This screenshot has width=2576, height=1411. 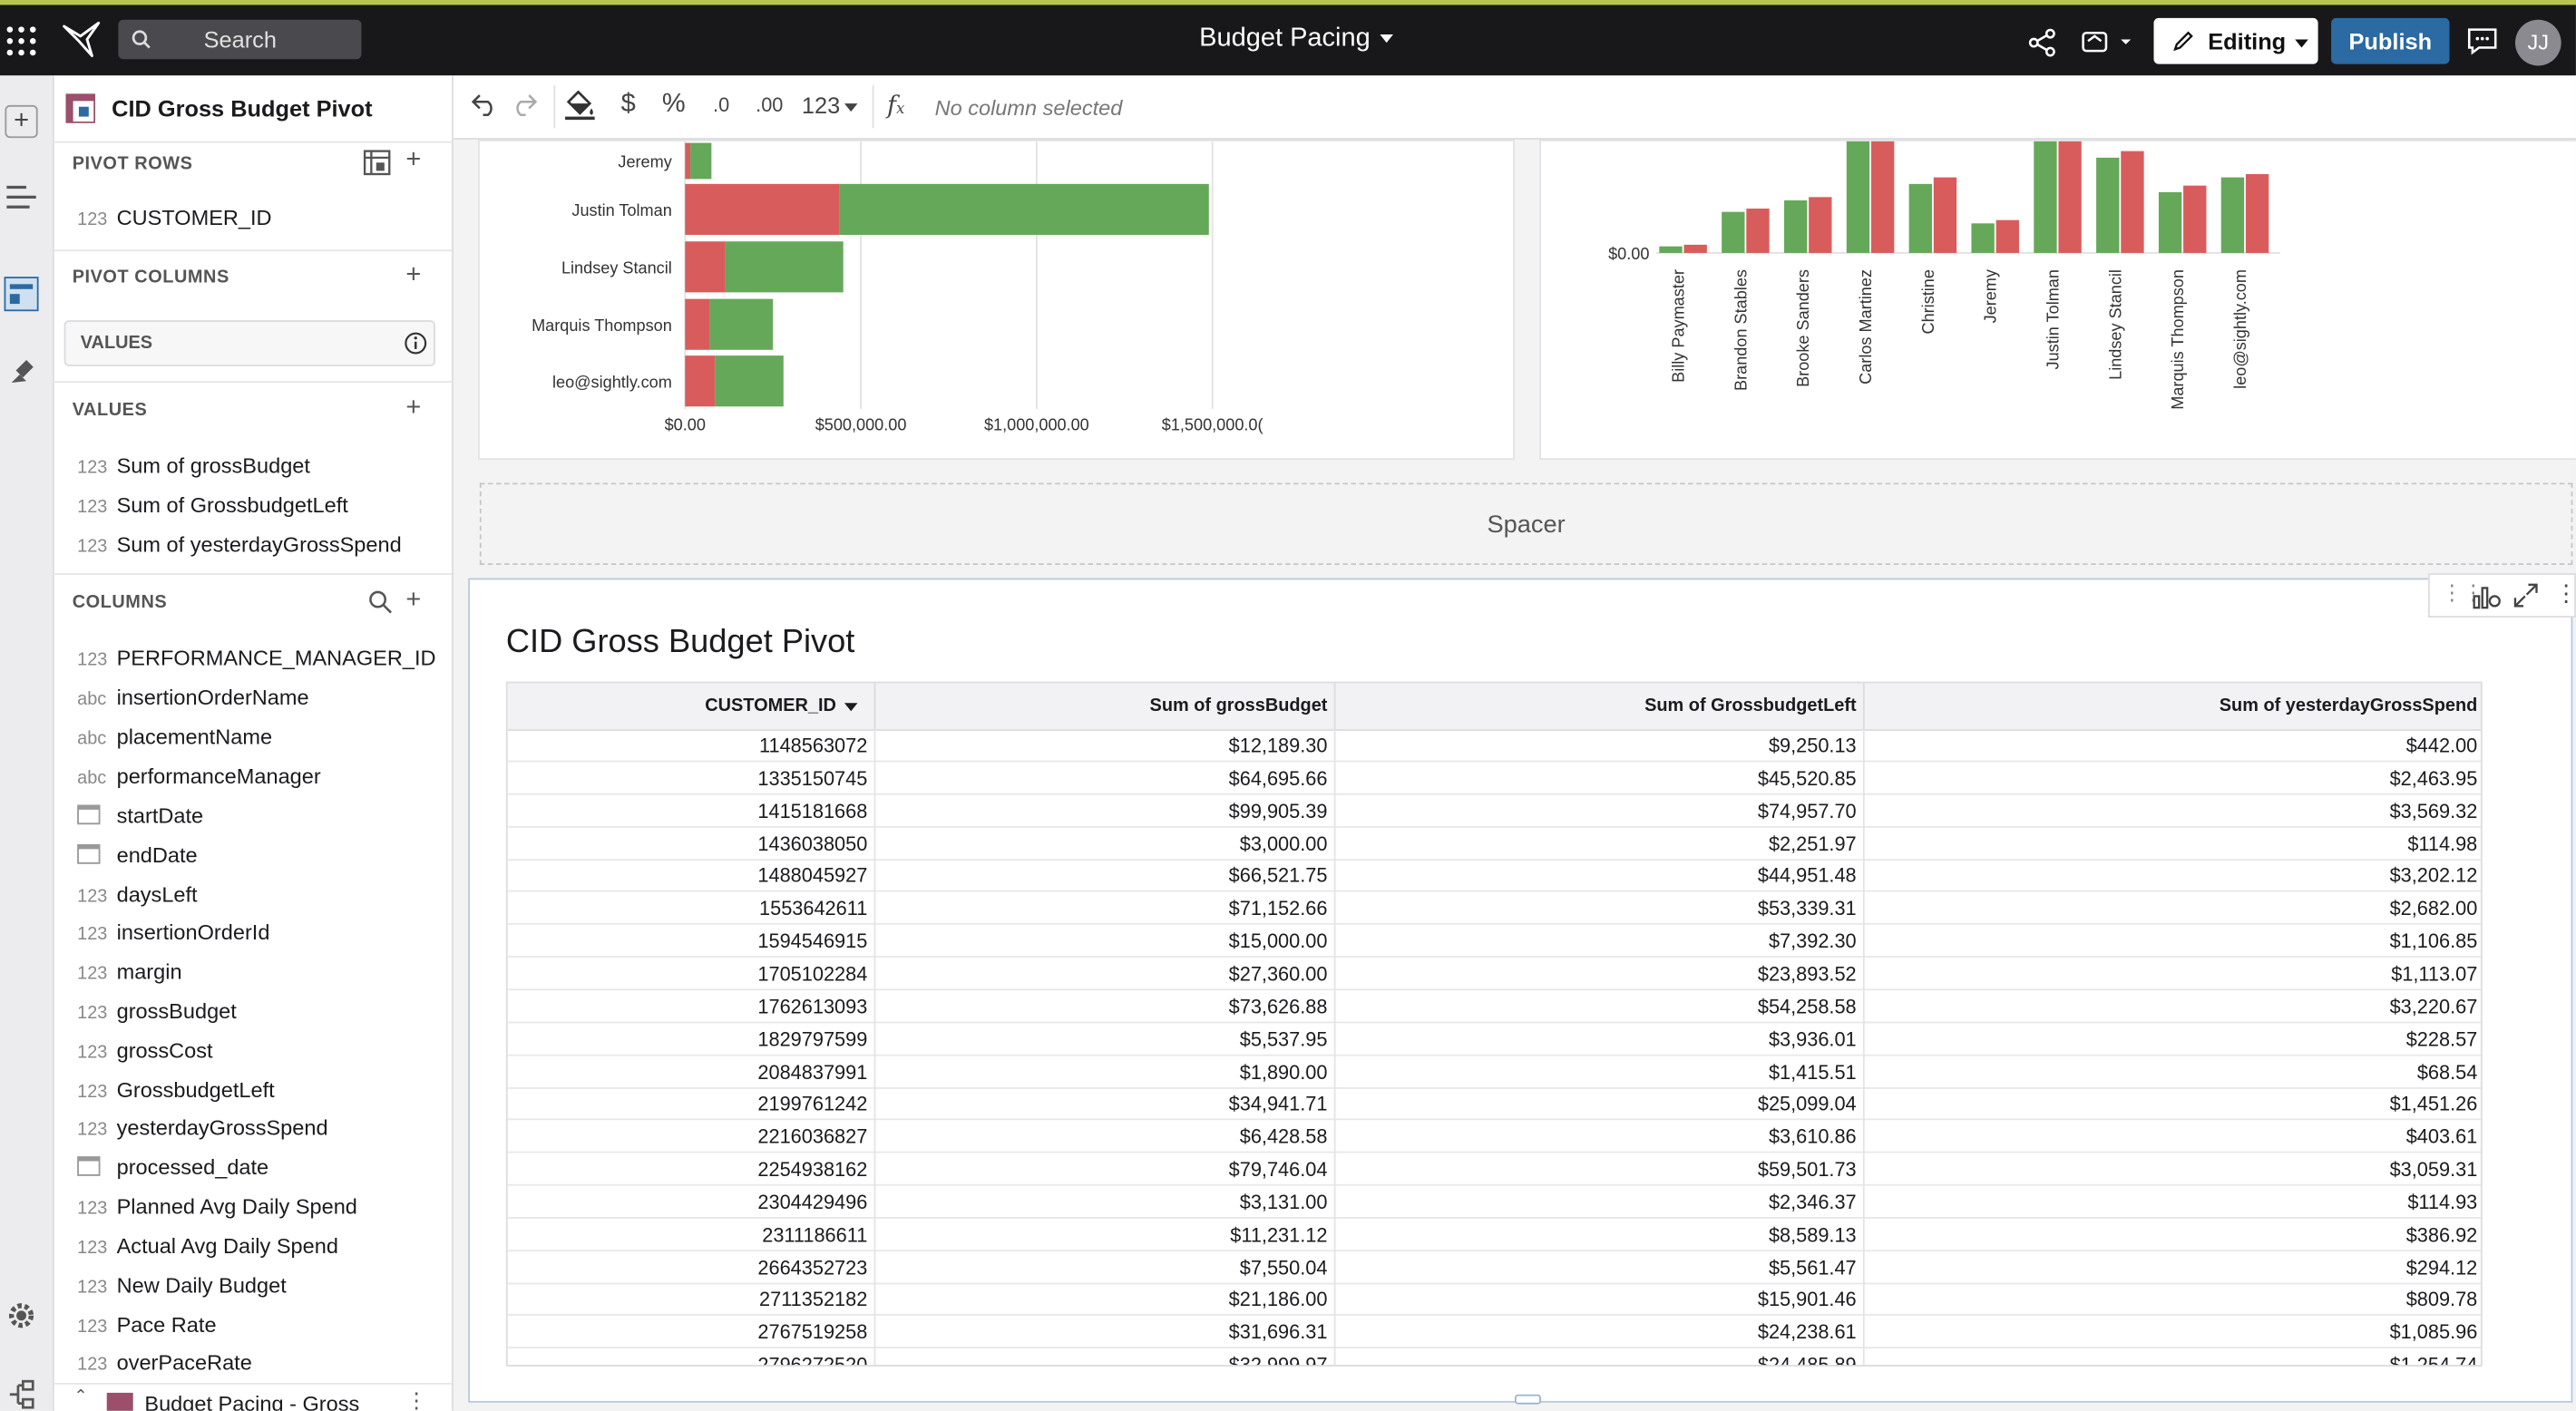 I want to click on table-cell: $5,537.95, so click(x=1105, y=1039).